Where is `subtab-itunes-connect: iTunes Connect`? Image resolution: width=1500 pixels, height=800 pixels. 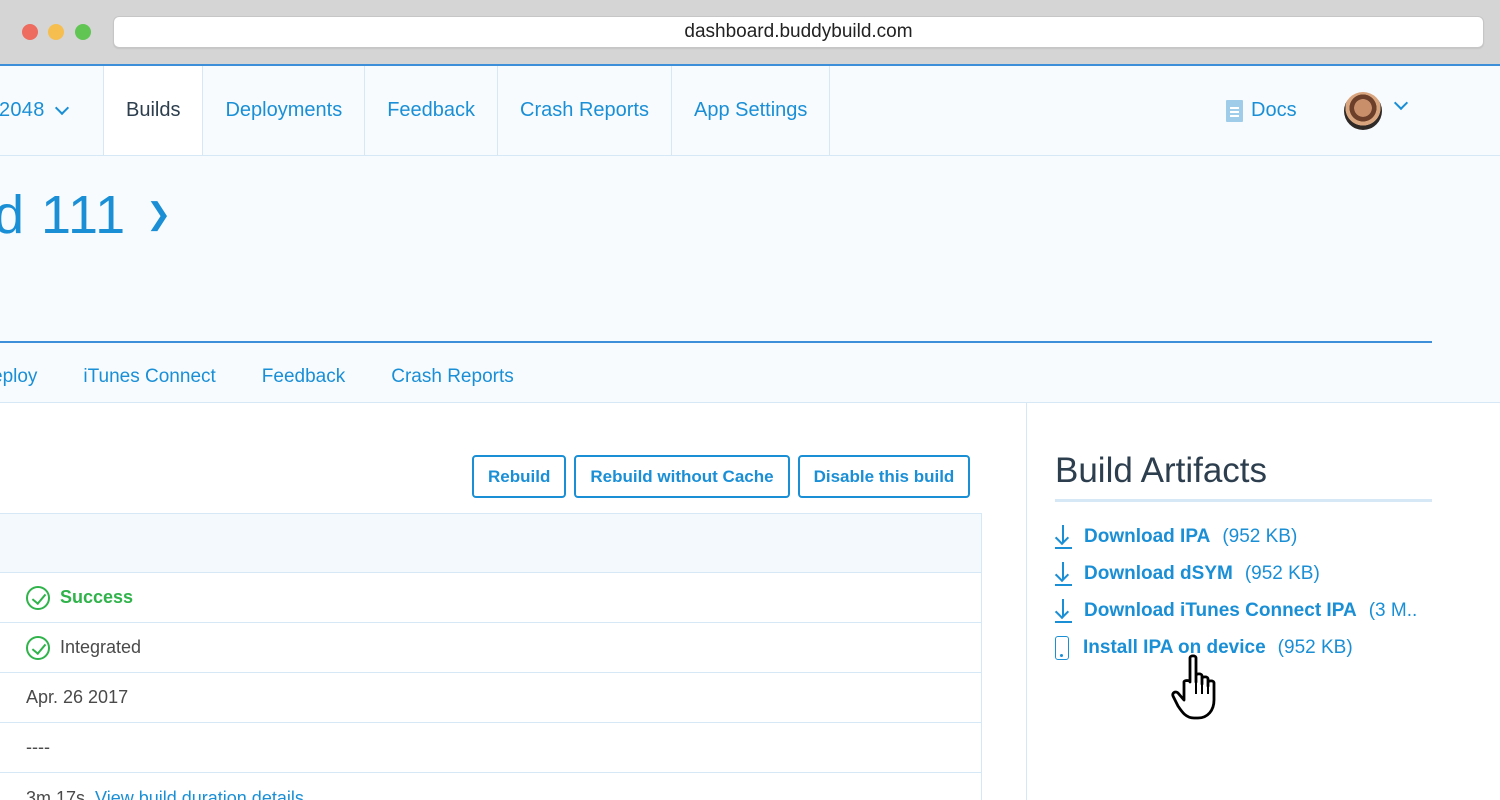 subtab-itunes-connect: iTunes Connect is located at coordinates (149, 377).